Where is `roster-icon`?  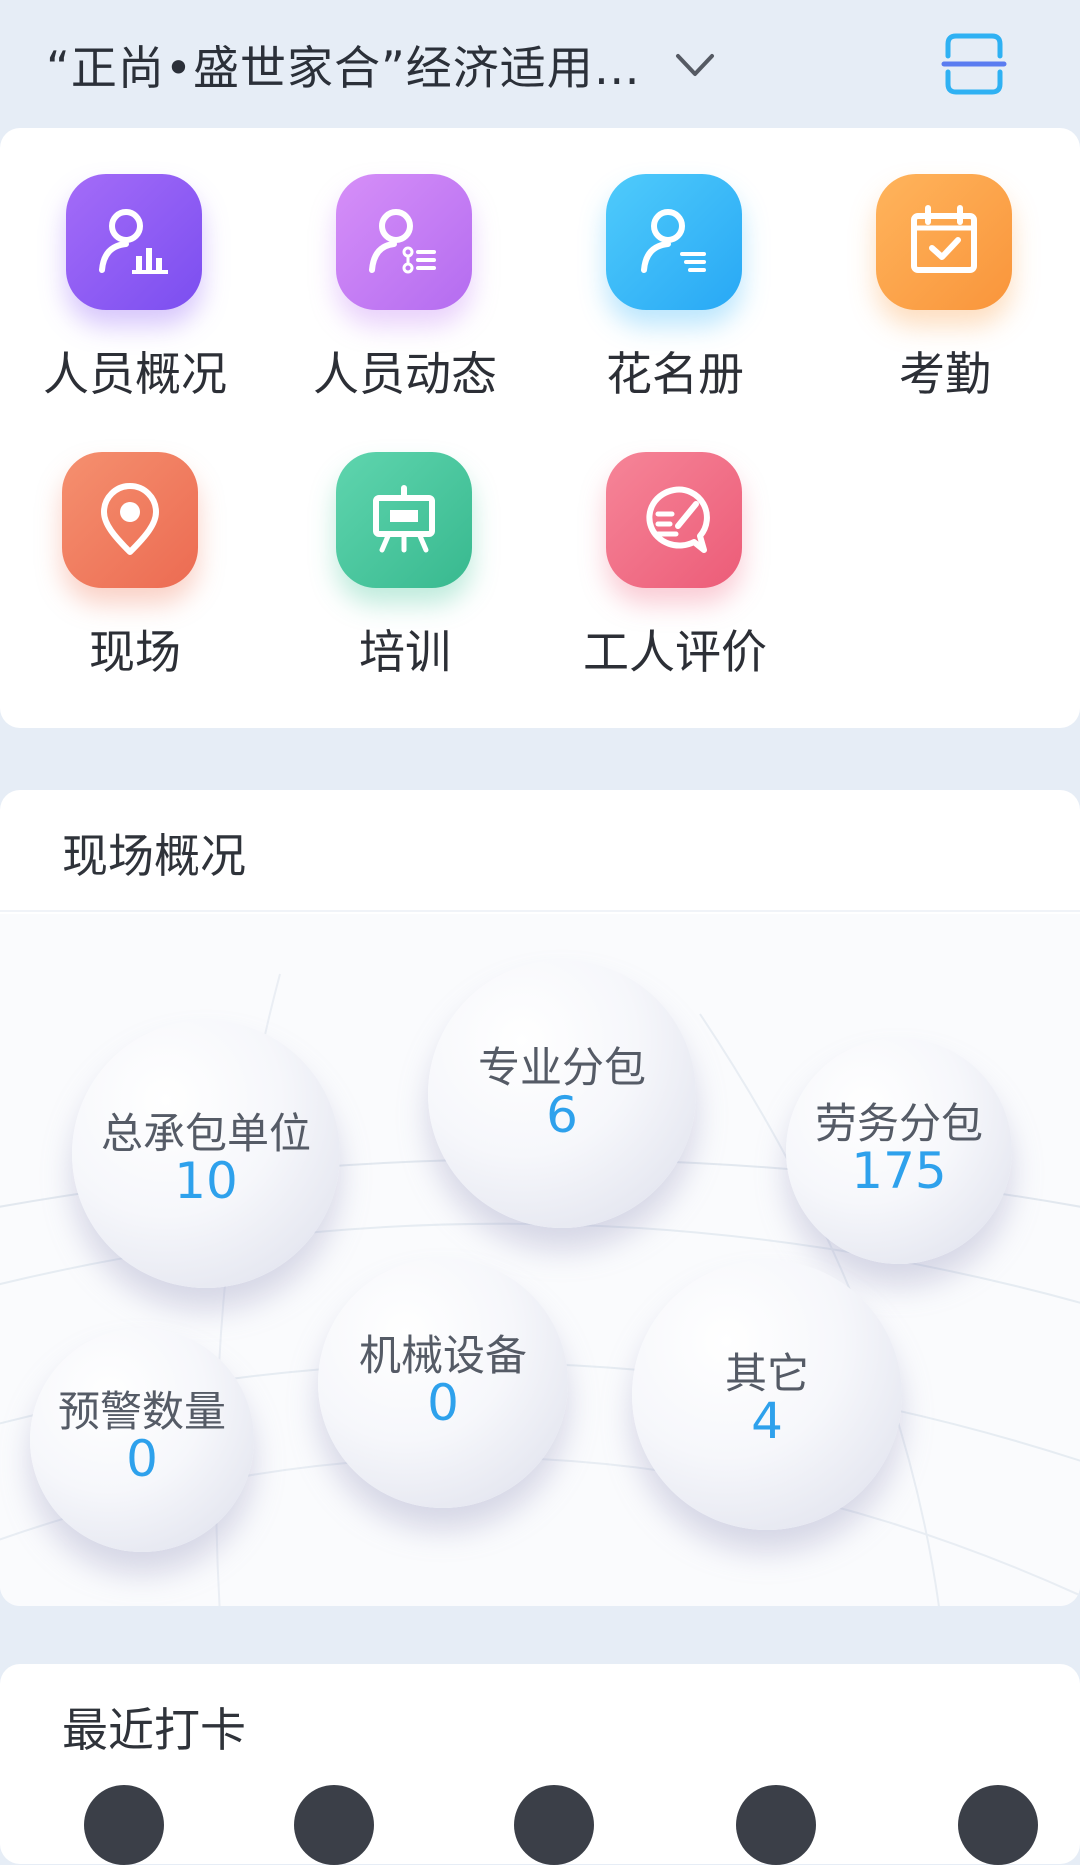 roster-icon is located at coordinates (674, 242).